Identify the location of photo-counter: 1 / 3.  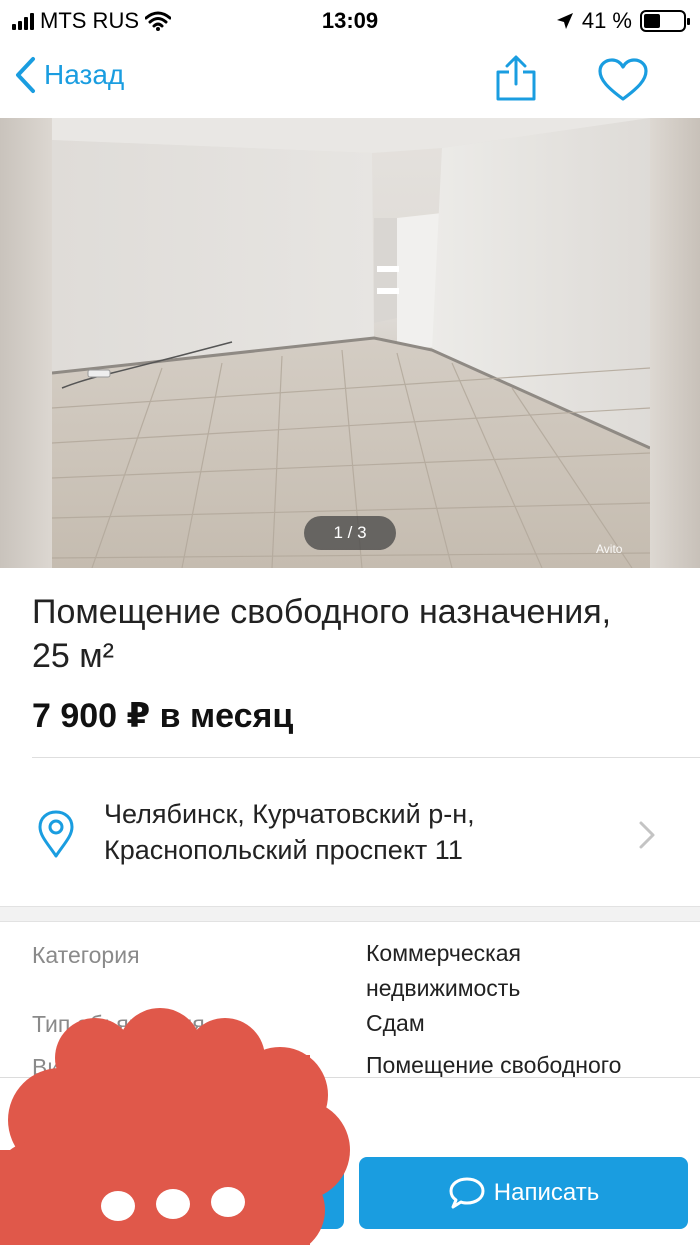
(350, 533).